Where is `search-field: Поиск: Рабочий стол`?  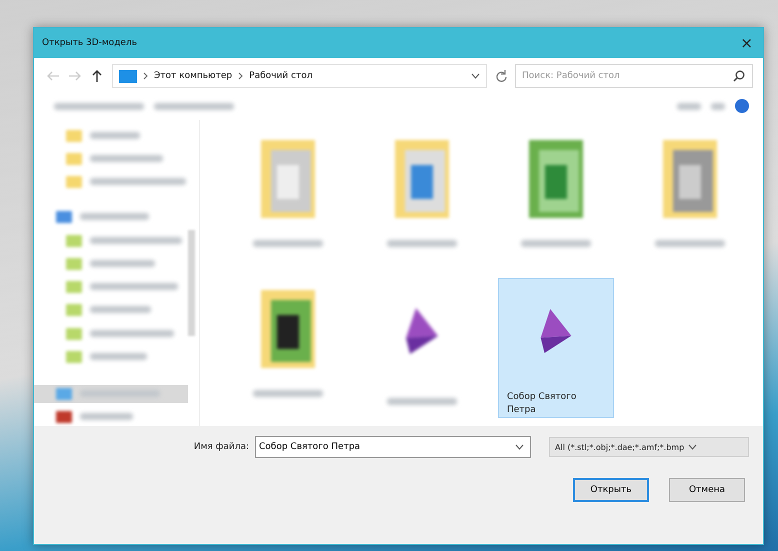 search-field: Поиск: Рабочий стол is located at coordinates (634, 76).